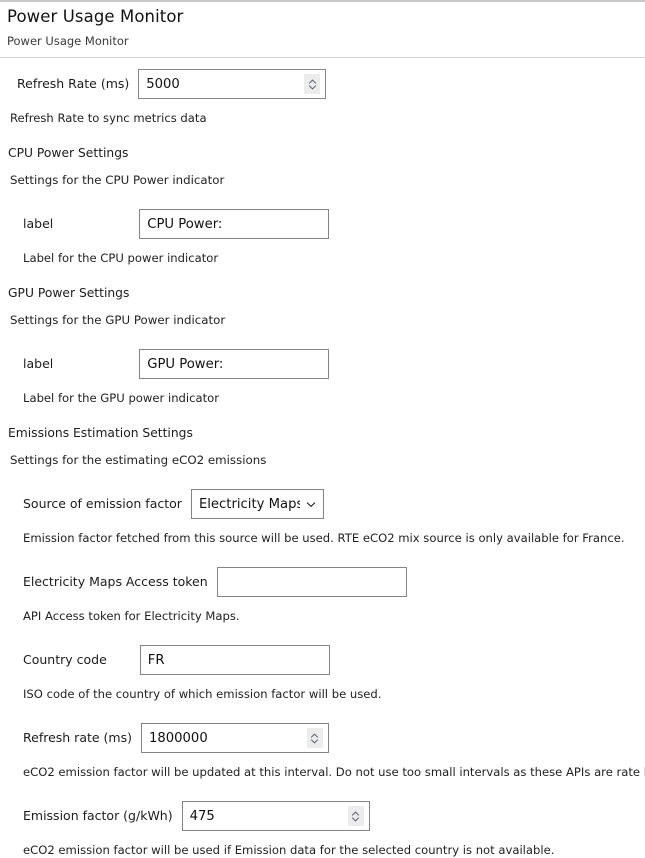 The image size is (645, 858). Describe the element at coordinates (69, 293) in the screenshot. I see `section-heading-gpu: GPU Power Settings` at that location.